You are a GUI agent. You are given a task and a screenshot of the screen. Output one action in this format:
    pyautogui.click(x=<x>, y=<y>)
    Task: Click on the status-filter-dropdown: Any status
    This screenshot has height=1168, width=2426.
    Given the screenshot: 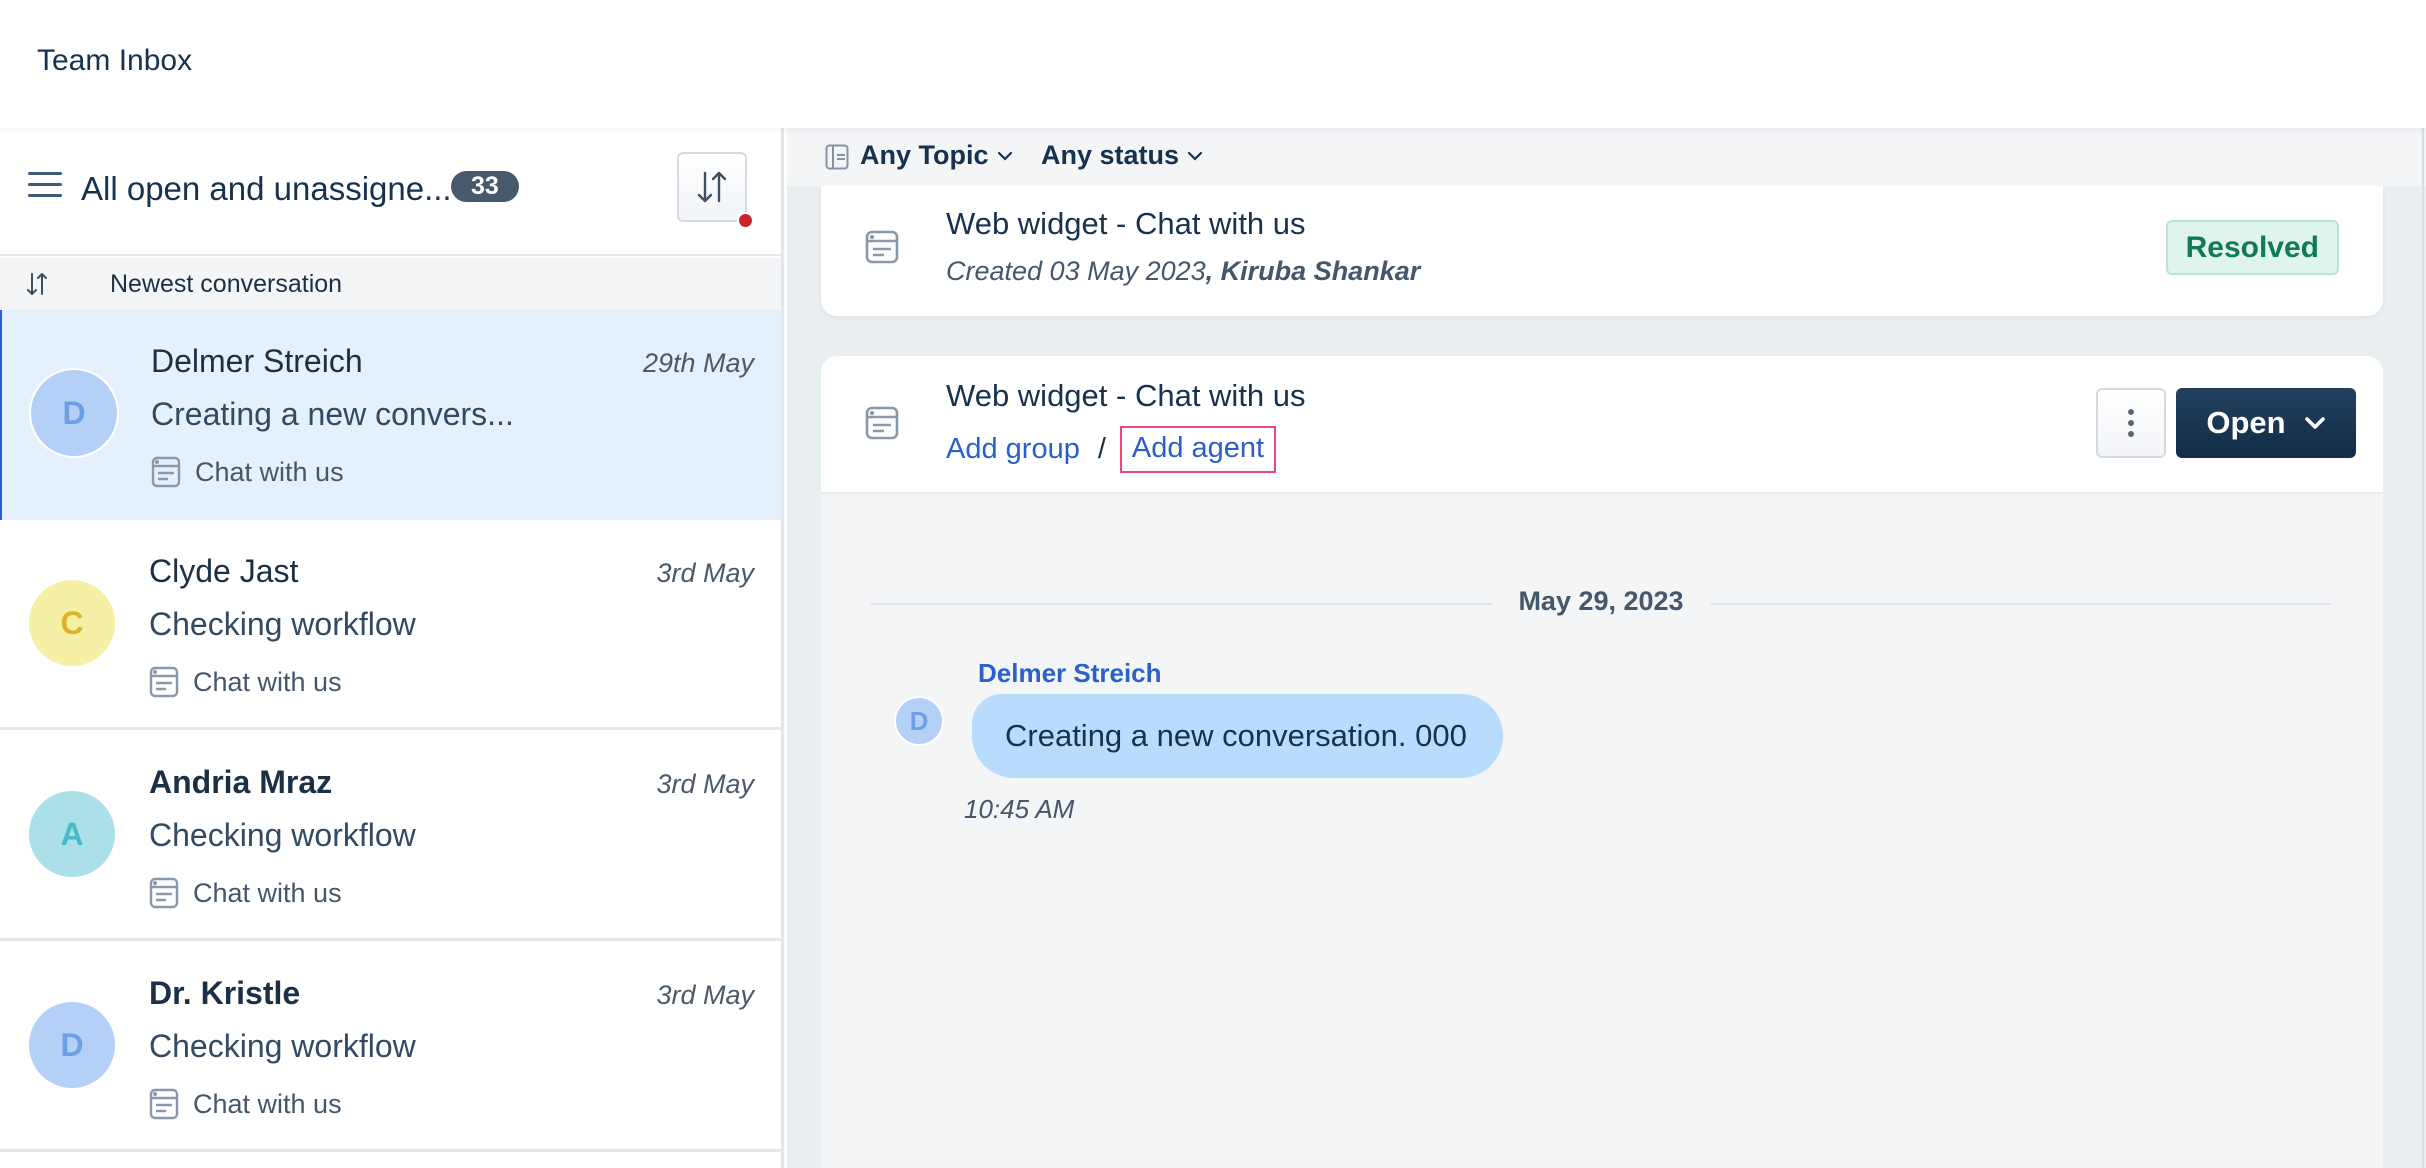 What is the action you would take?
    pyautogui.click(x=1122, y=155)
    